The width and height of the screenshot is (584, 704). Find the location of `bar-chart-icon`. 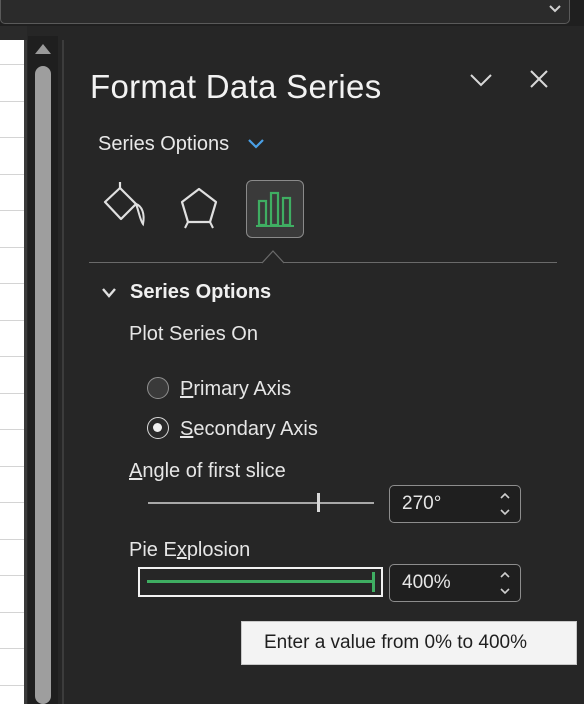

bar-chart-icon is located at coordinates (275, 209).